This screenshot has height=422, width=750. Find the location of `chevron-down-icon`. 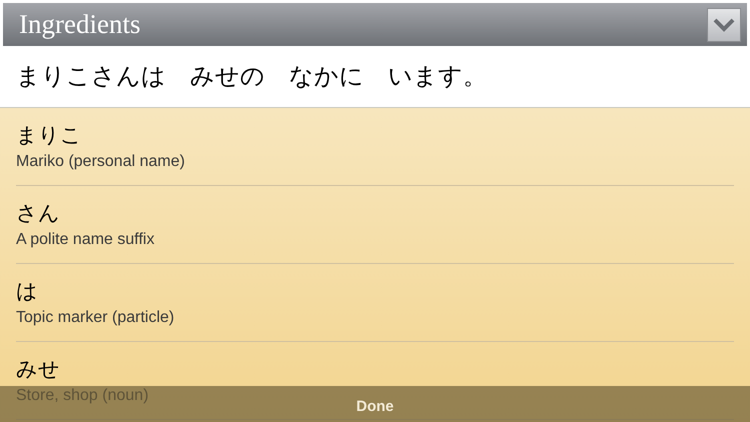

chevron-down-icon is located at coordinates (724, 25).